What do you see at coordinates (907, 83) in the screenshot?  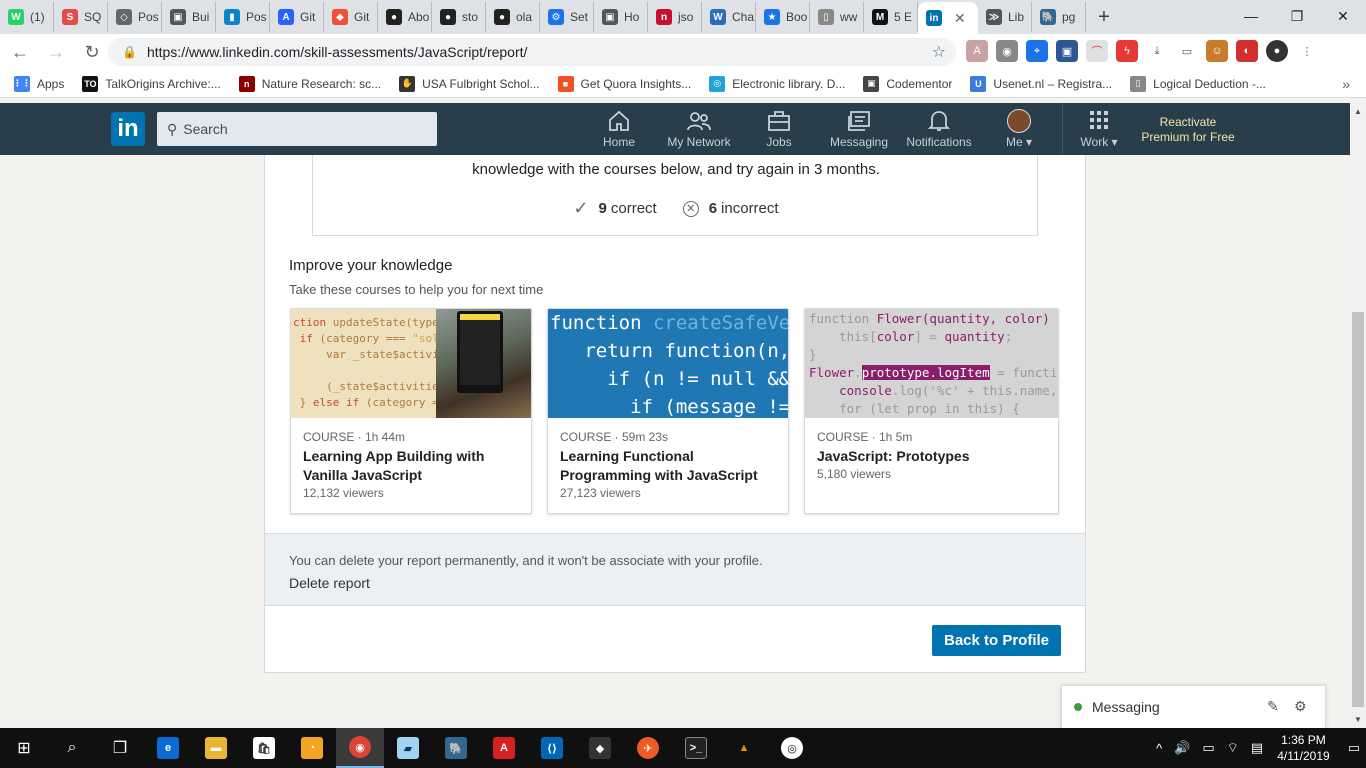 I see `bookmark-item: ▣ Codementor` at bounding box center [907, 83].